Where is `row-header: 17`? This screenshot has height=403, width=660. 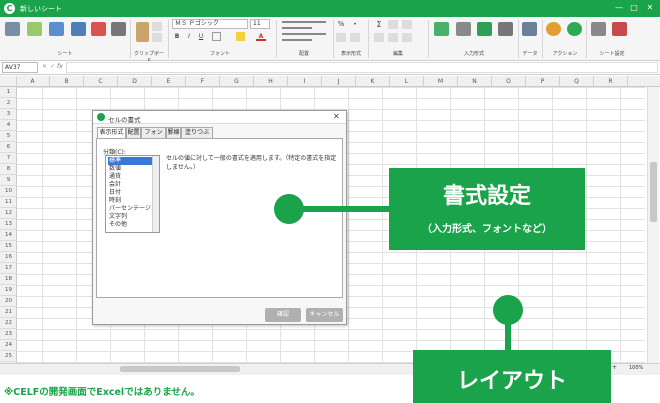
row-header: 17 is located at coordinates (8, 268).